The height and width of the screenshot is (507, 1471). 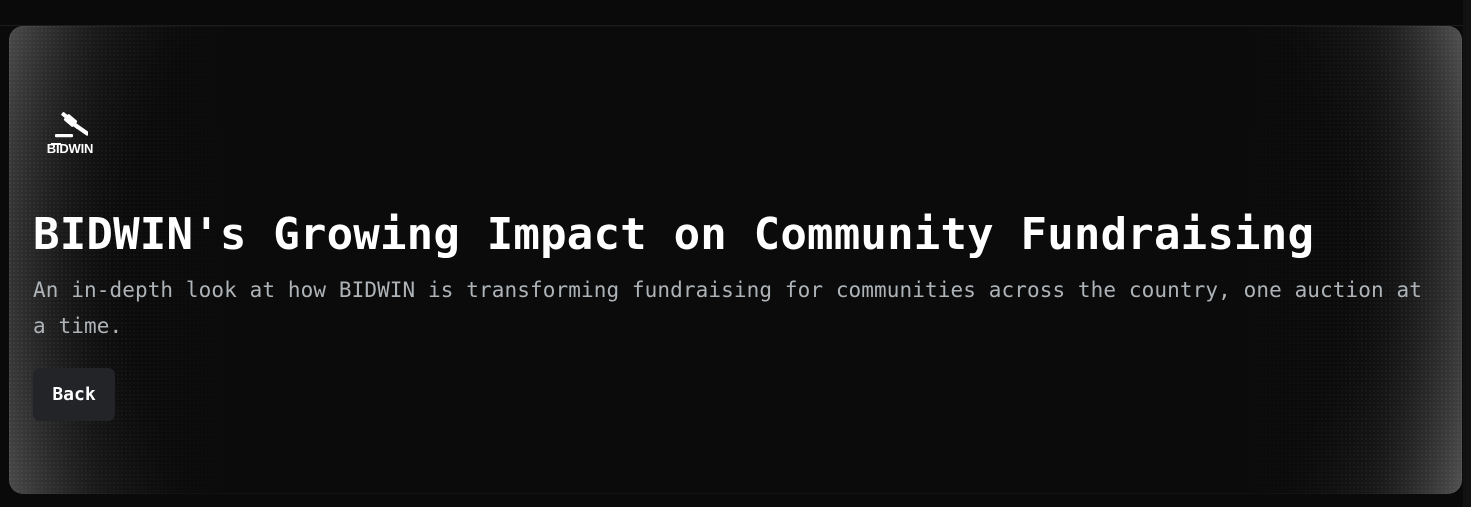 I want to click on gavel-icon, so click(x=71, y=125).